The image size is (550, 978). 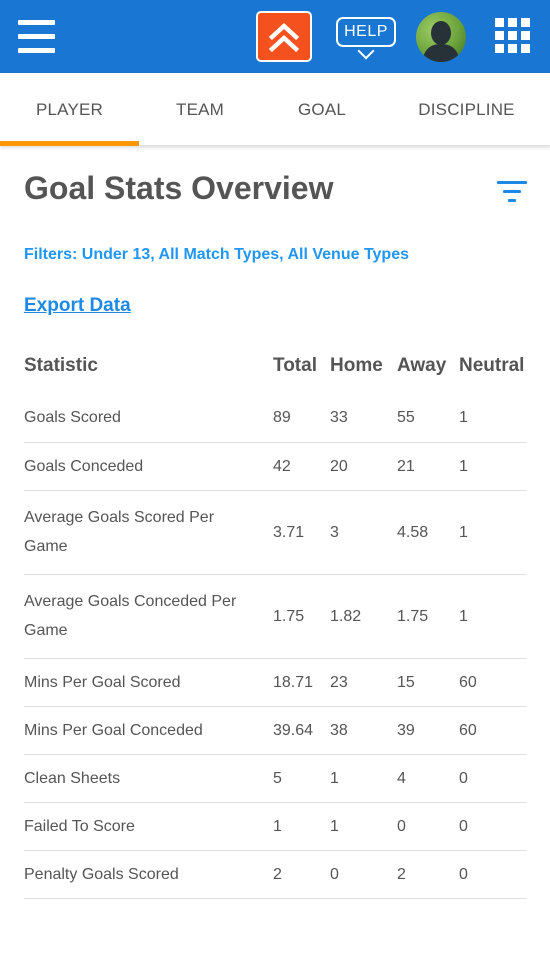 I want to click on away-value: 15, so click(x=428, y=682).